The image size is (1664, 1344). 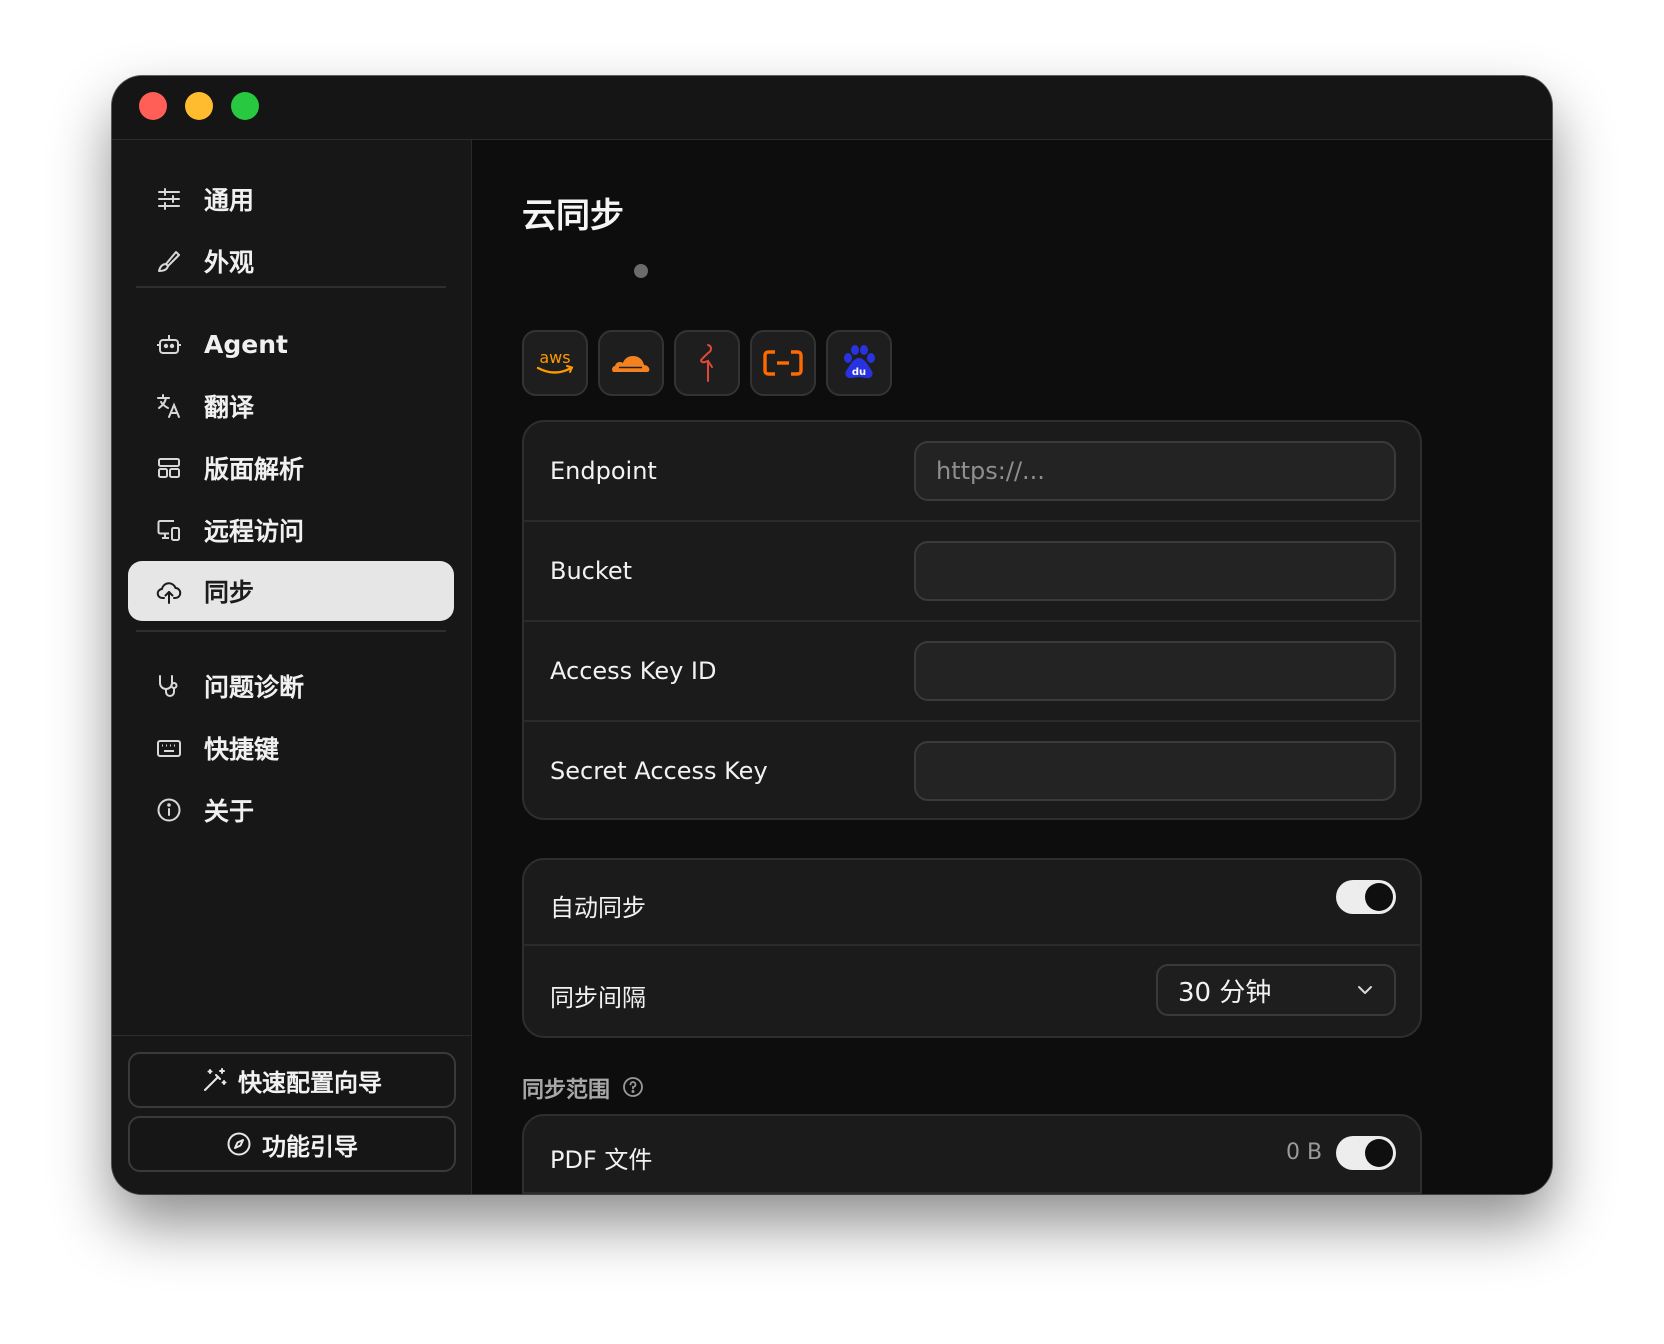 I want to click on provider-cloudflare-button, so click(x=631, y=363).